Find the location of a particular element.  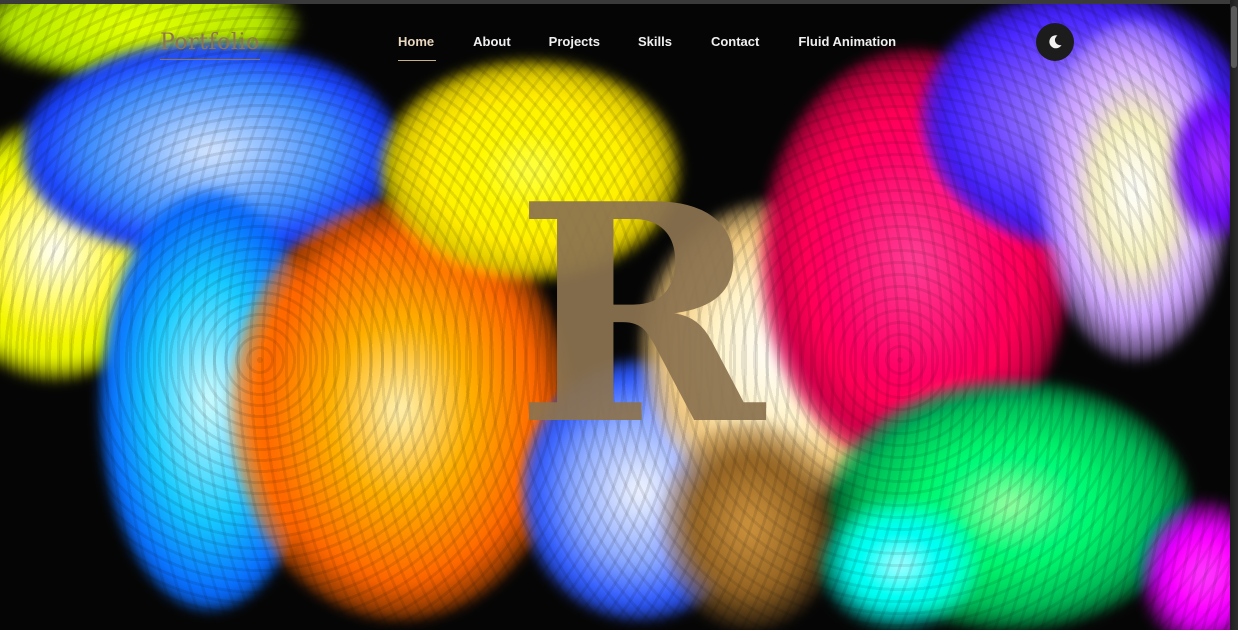

hero-monogram: R is located at coordinates (640, 314).